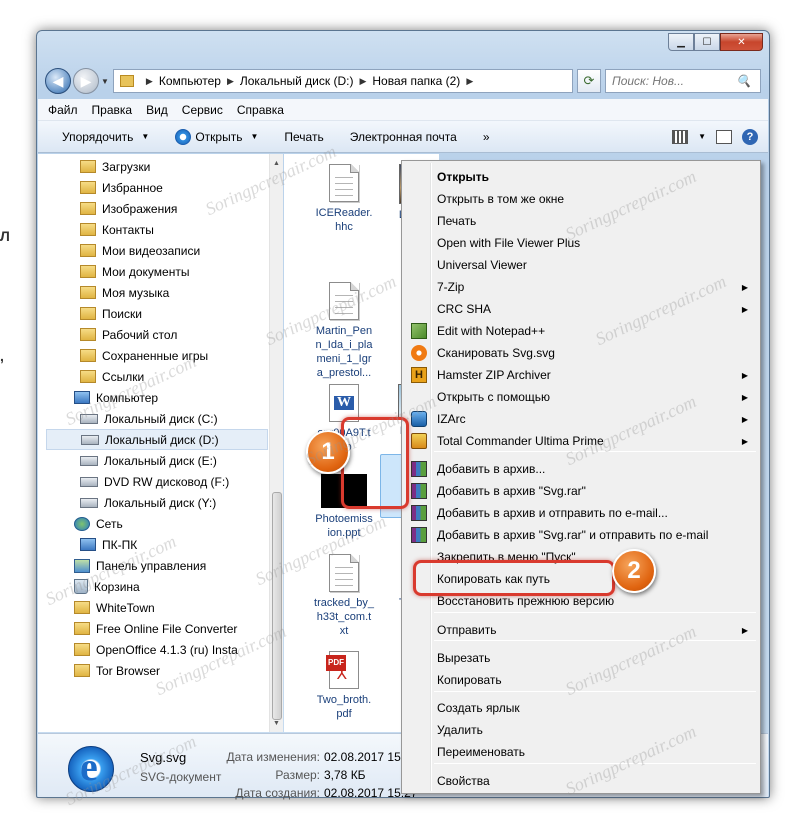  What do you see at coordinates (581, 375) in the screenshot?
I see `context-menu-item: H Hamster ZIP Archiver ▶` at bounding box center [581, 375].